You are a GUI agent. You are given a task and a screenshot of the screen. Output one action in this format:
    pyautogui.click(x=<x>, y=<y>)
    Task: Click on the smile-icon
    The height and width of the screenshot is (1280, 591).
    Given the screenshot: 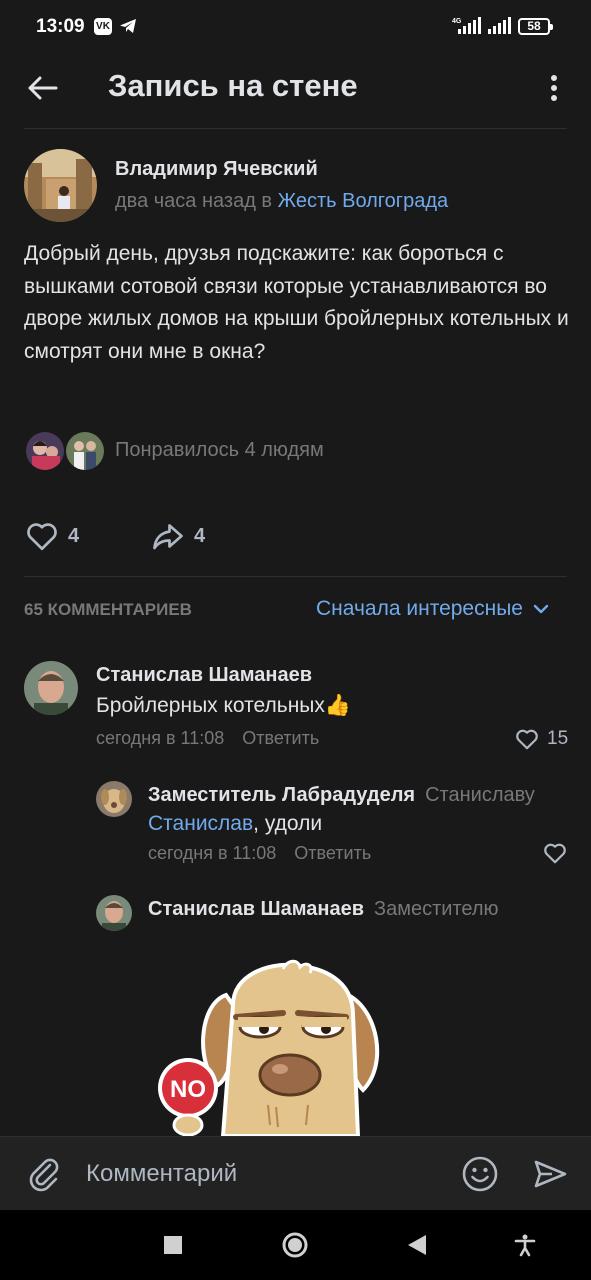 What is the action you would take?
    pyautogui.click(x=480, y=1174)
    